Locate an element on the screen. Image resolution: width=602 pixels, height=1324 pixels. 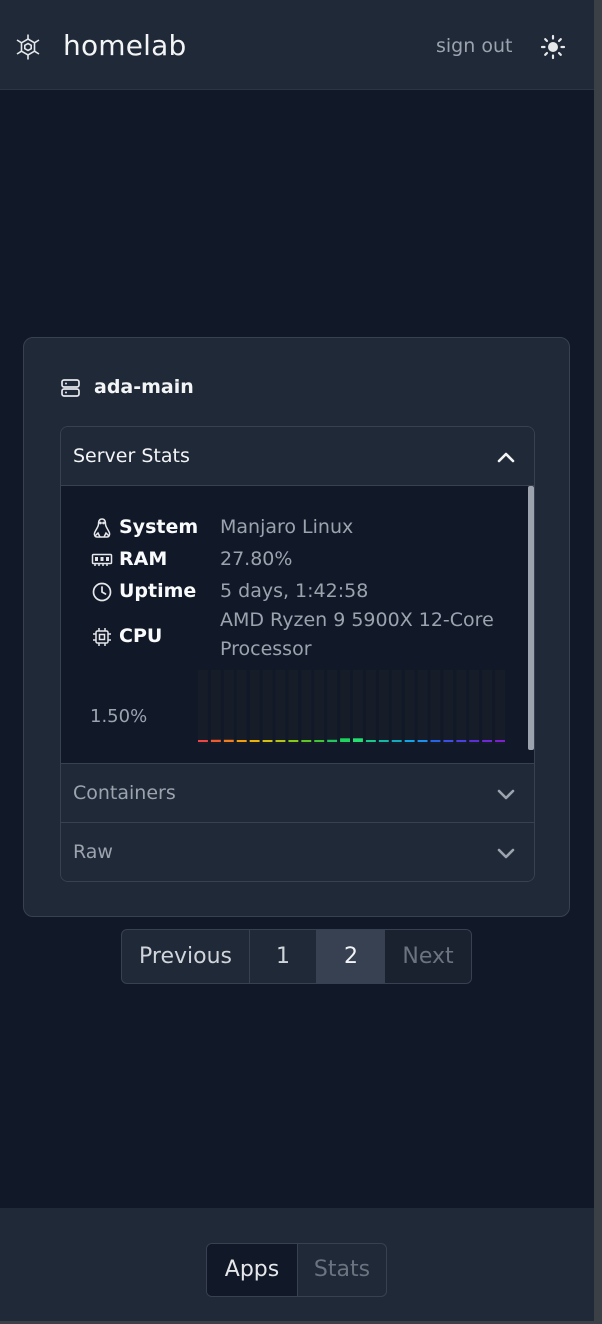
pagination: Previous 1 2 Next is located at coordinates (296, 956).